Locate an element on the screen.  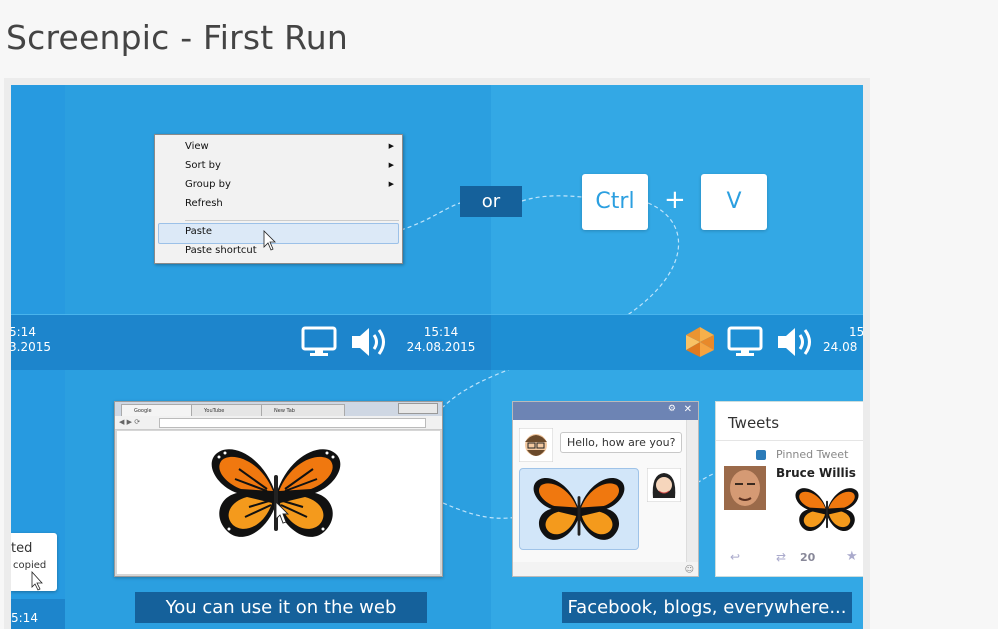
browser-window: Google YouTube New Tab ◀ ▶ ⟳ is located at coordinates (278, 489).